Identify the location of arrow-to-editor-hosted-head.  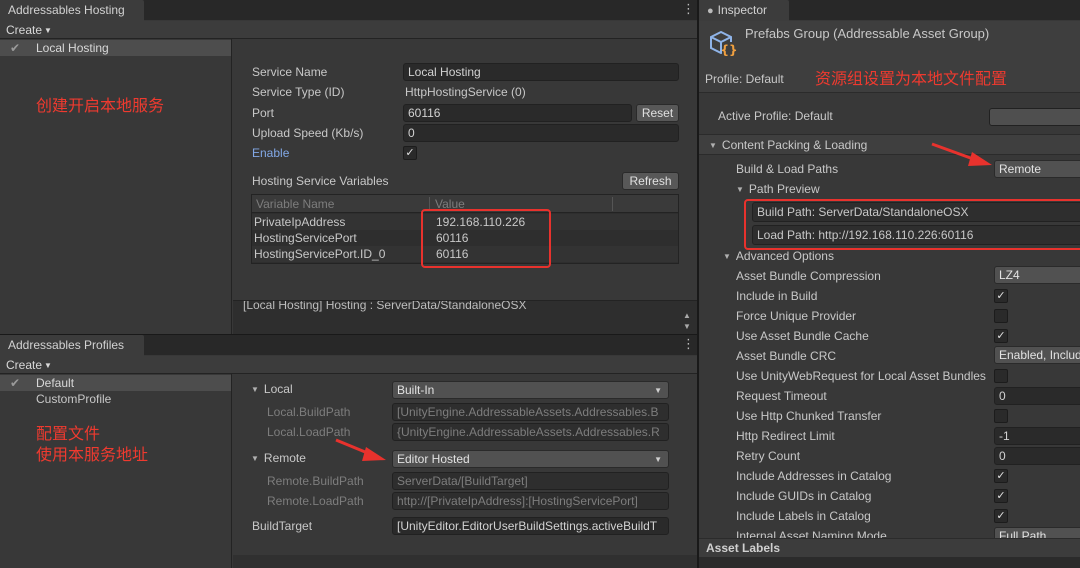
(374, 454).